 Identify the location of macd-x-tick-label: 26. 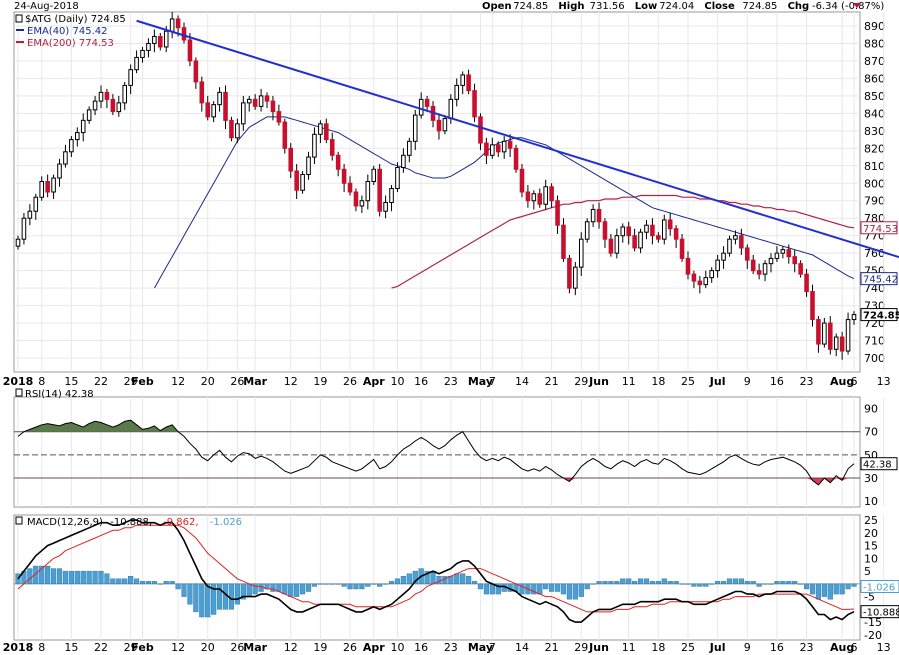
(350, 647).